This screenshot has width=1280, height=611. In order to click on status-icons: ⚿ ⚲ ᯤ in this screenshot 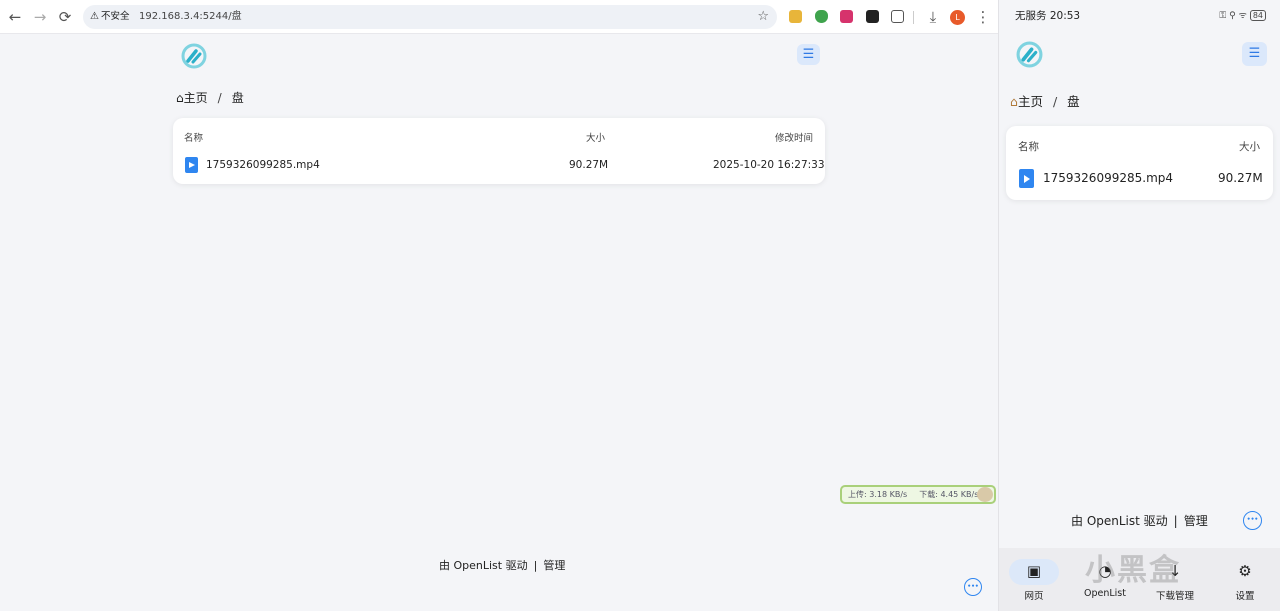, I will do `click(1233, 16)`.